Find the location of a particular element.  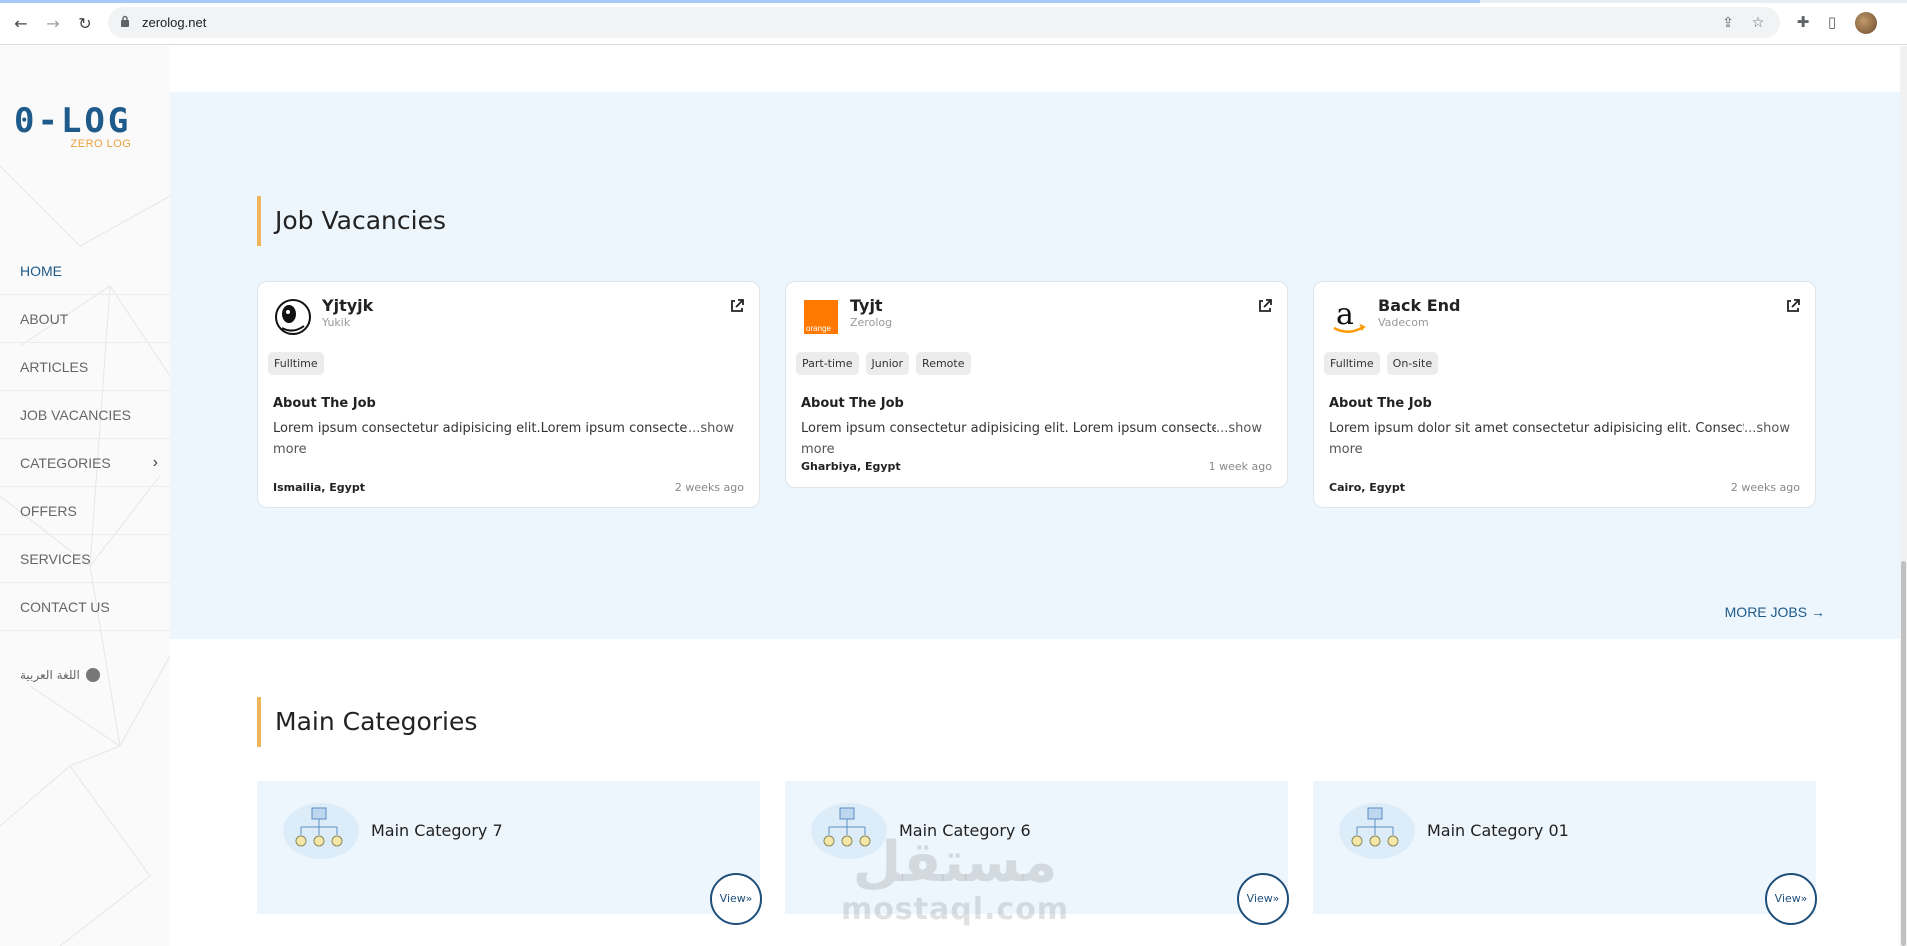

logo-subtitle: ZERO LOG is located at coordinates (101, 144).